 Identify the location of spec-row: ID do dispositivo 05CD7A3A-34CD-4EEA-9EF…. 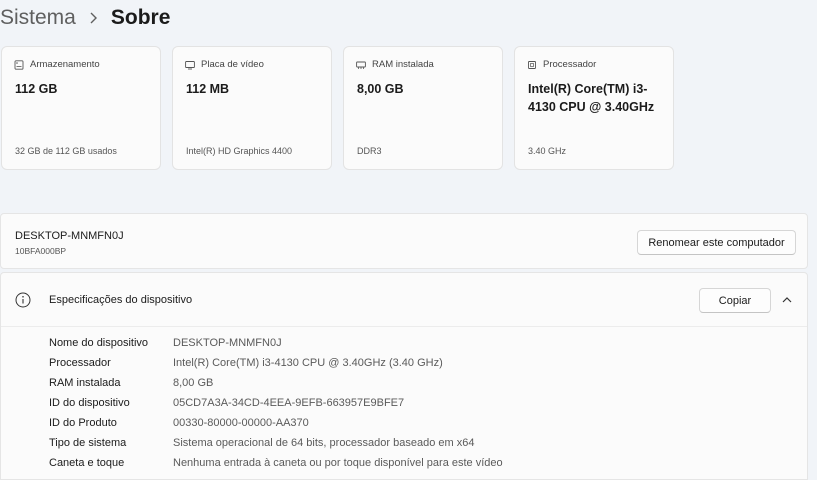
(226, 403).